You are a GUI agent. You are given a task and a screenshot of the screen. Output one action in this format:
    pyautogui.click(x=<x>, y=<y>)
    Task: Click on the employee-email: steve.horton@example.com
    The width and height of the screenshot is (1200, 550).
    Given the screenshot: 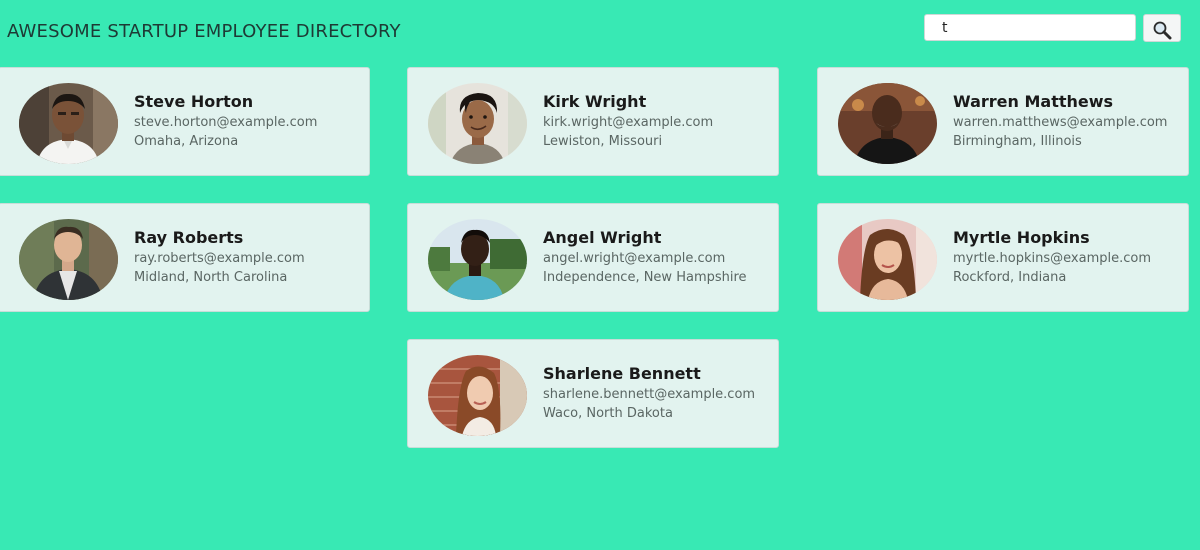 What is the action you would take?
    pyautogui.click(x=226, y=122)
    